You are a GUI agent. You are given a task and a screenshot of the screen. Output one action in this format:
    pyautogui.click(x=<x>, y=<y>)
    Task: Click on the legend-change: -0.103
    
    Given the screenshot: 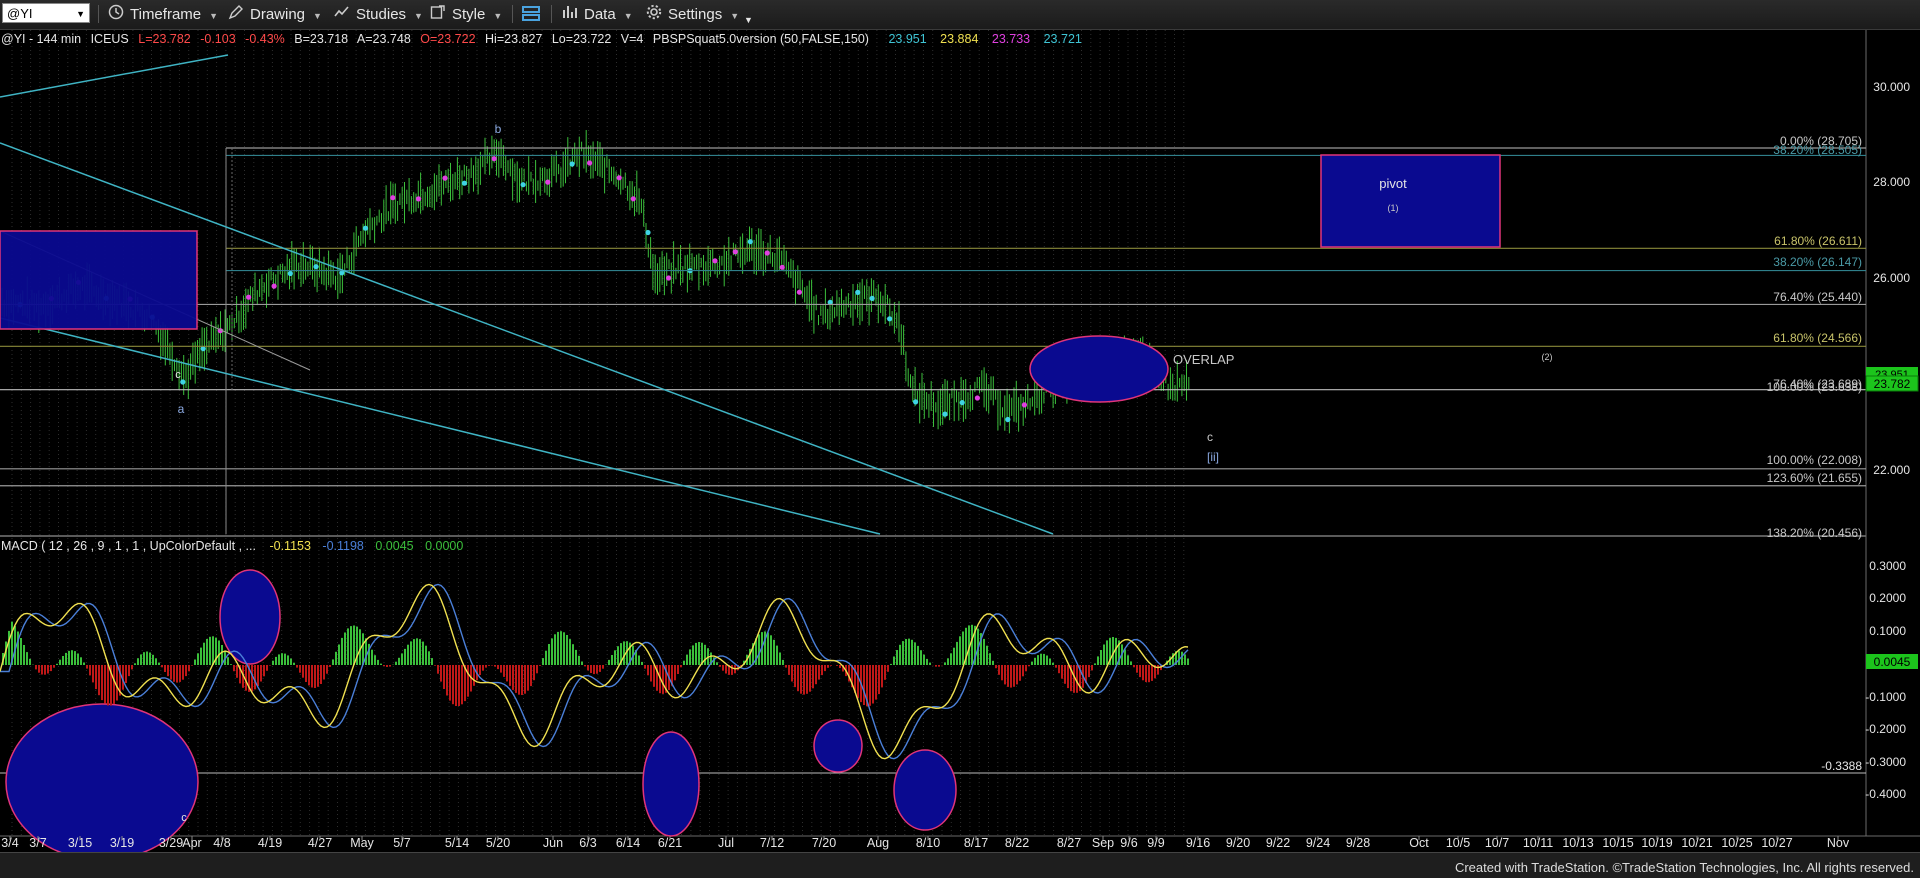 What is the action you would take?
    pyautogui.click(x=217, y=39)
    